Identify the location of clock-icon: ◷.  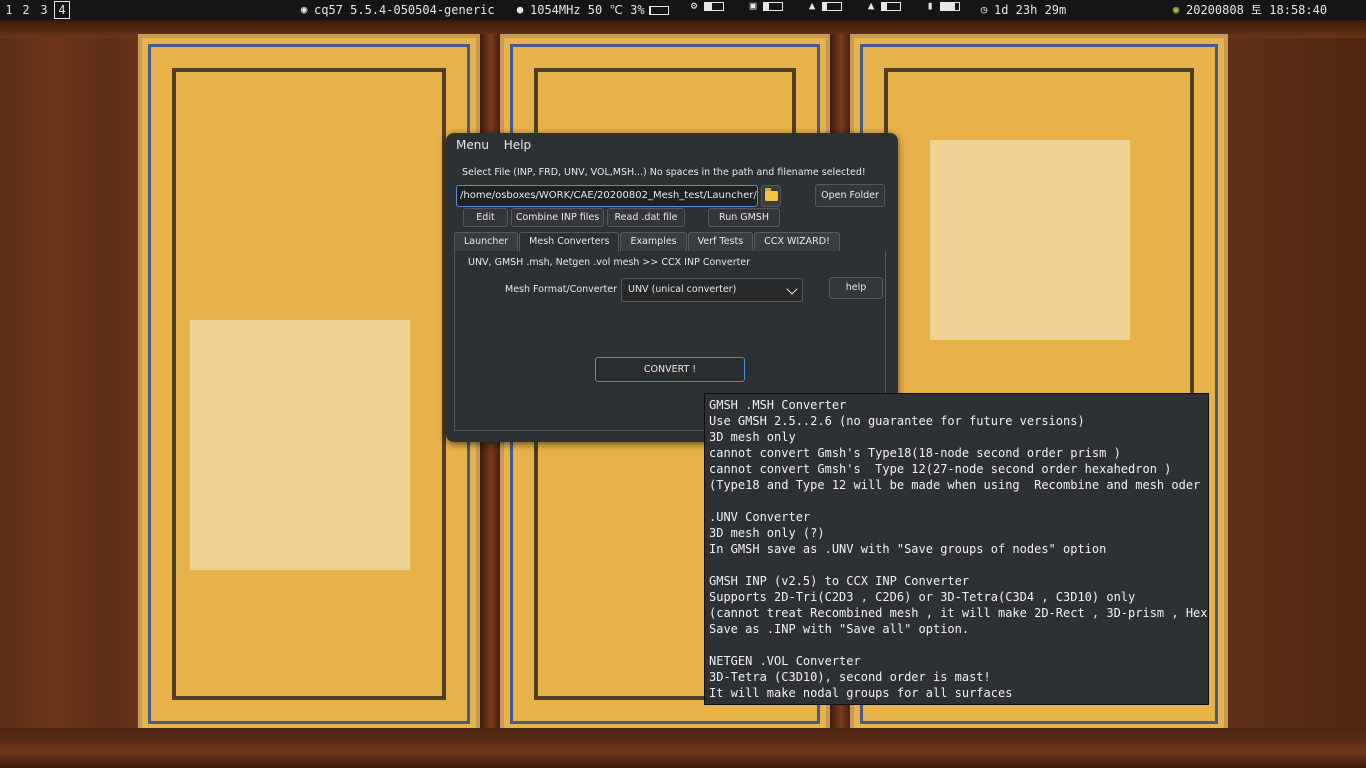
(984, 9).